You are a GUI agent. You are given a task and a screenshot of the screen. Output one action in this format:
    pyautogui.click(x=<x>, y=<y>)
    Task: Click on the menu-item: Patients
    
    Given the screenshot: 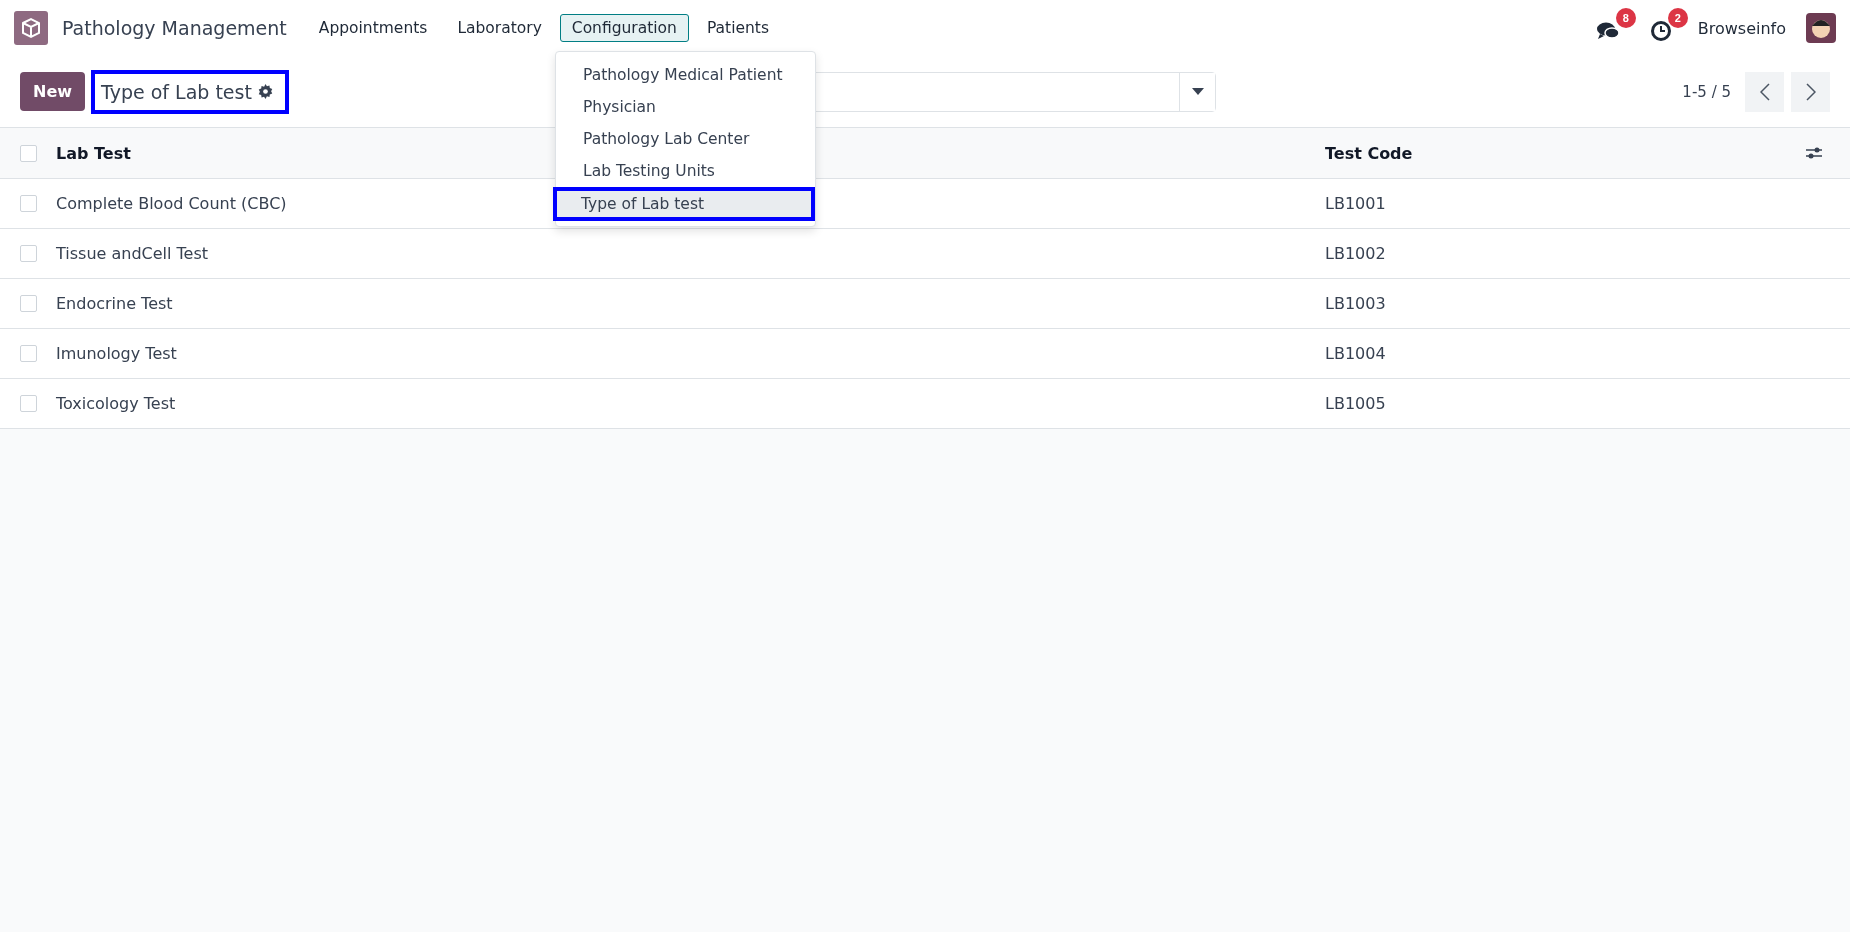 What is the action you would take?
    pyautogui.click(x=737, y=28)
    